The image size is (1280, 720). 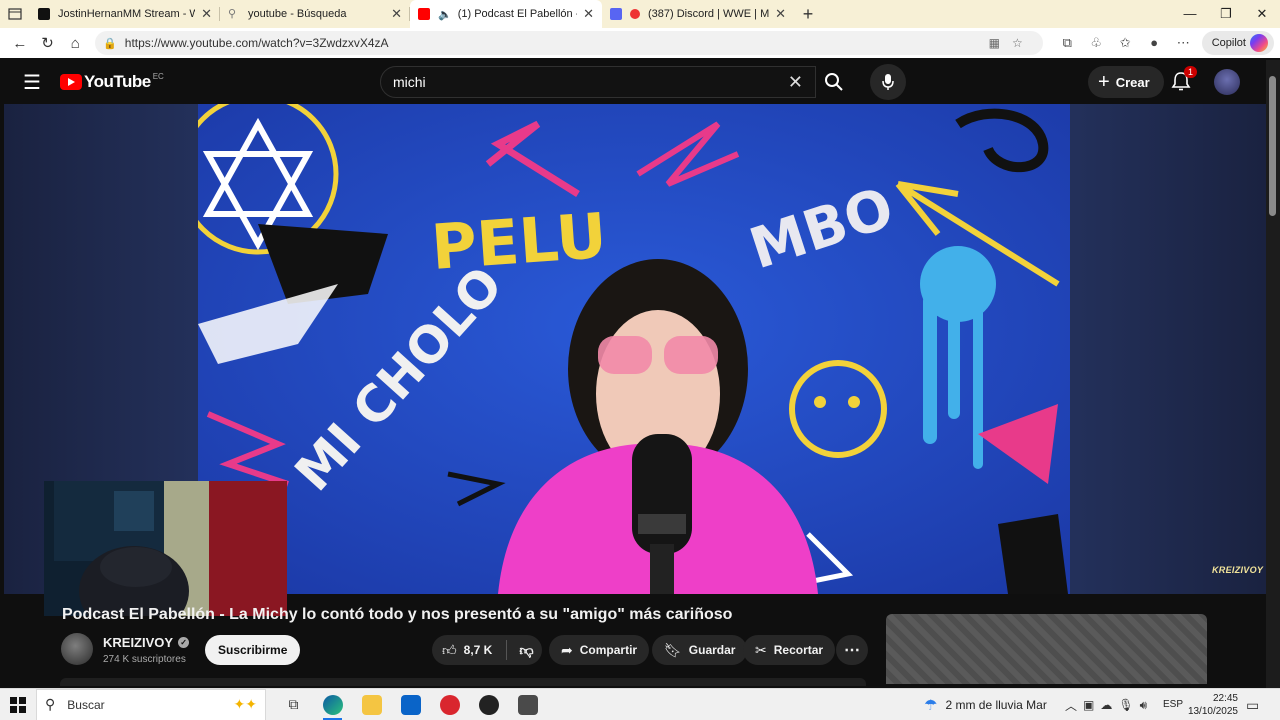 I want to click on system-tray: ︿ ▣ ☁ 🎙︎ 🔊︎, so click(x=1106, y=704).